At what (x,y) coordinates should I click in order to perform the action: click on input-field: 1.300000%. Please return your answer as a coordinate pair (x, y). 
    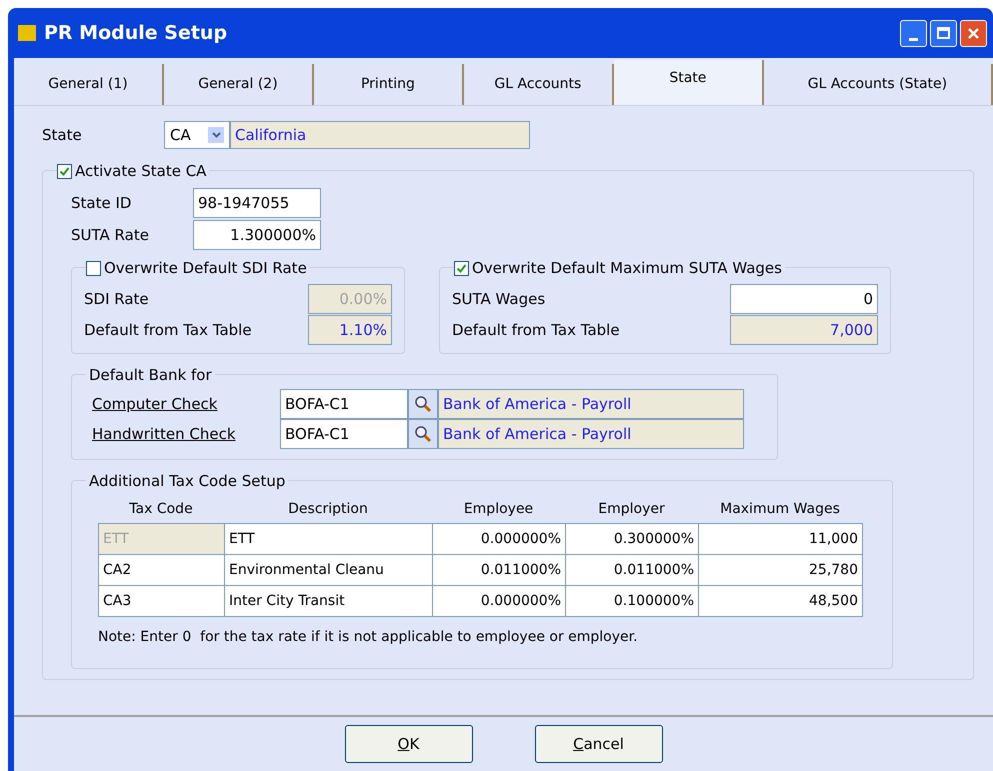
    Looking at the image, I should click on (257, 235).